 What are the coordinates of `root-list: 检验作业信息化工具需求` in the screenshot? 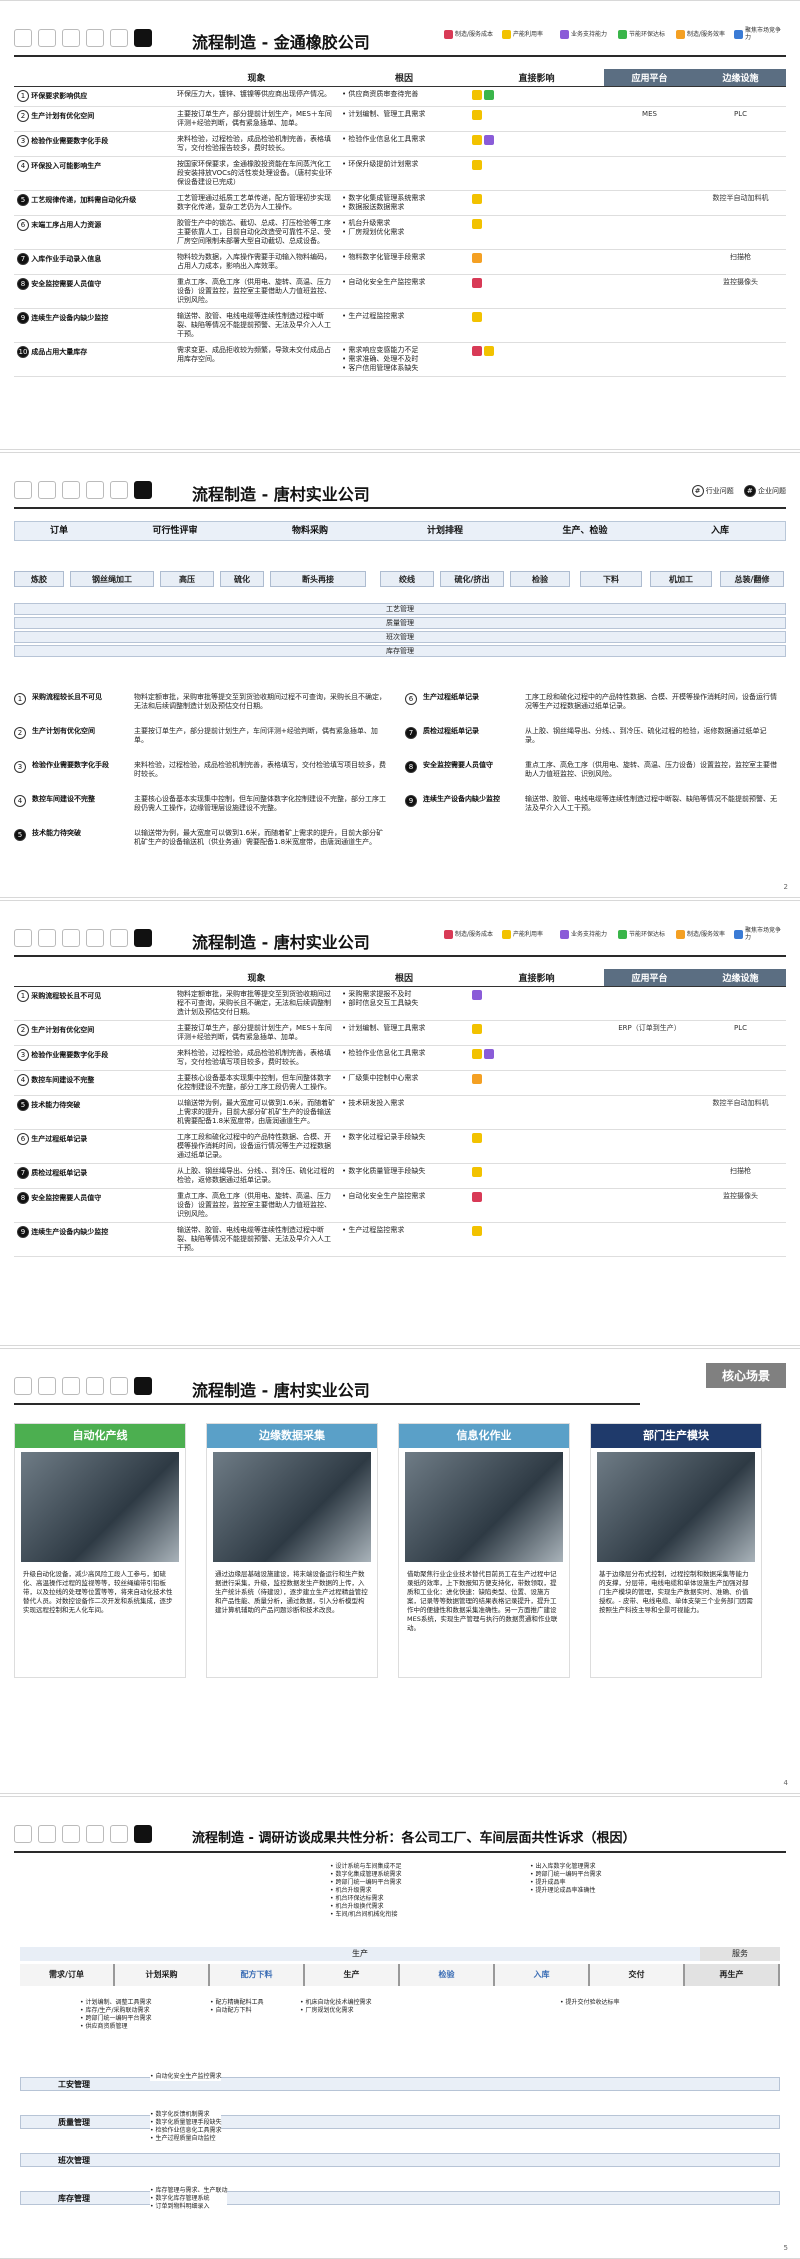 It's located at (404, 139).